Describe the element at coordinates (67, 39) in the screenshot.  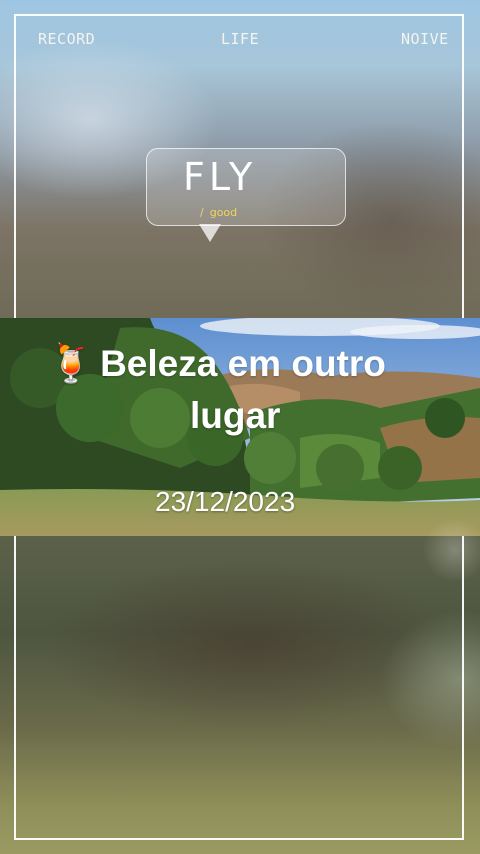
I see `record-label: RECORD` at that location.